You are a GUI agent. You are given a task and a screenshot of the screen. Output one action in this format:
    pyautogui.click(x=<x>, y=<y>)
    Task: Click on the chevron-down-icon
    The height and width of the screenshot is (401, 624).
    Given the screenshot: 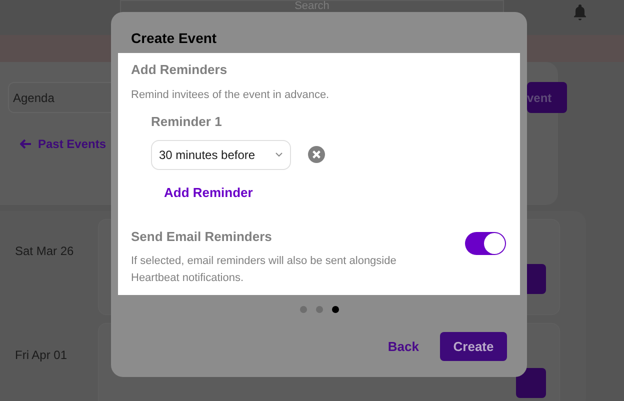 What is the action you would take?
    pyautogui.click(x=279, y=154)
    